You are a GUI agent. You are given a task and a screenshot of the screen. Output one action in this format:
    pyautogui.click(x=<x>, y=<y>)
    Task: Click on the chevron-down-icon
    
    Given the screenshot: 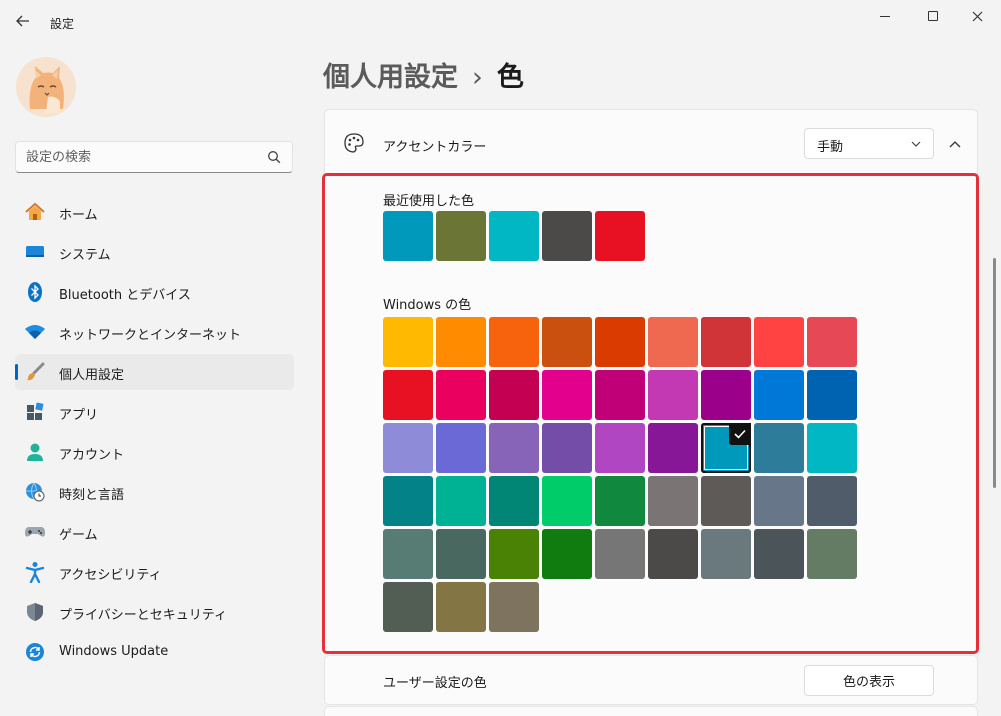 What is the action you would take?
    pyautogui.click(x=916, y=144)
    